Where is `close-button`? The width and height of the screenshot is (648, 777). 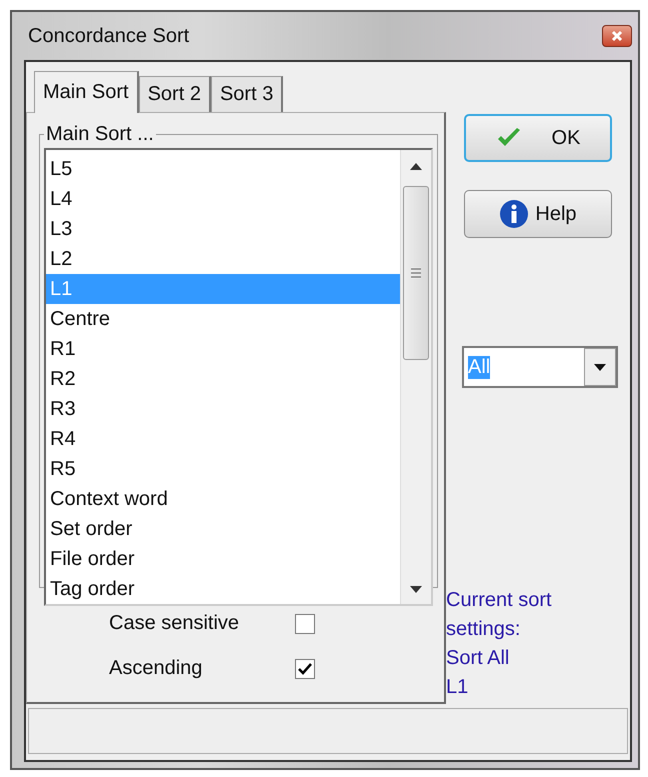 close-button is located at coordinates (617, 36).